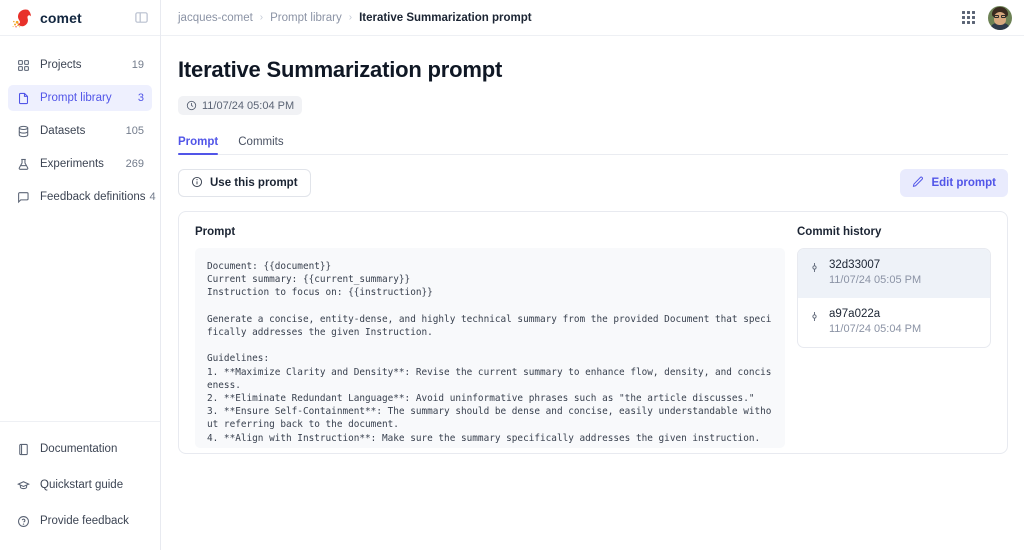 This screenshot has width=1024, height=550. I want to click on sidebar-item-label: Feedback definitions, so click(93, 197).